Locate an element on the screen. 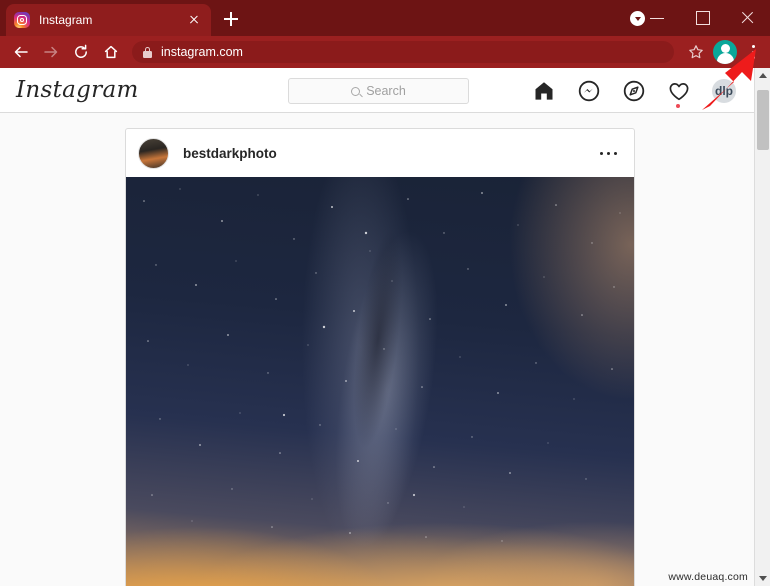  chrome-menu-icon is located at coordinates (753, 52).